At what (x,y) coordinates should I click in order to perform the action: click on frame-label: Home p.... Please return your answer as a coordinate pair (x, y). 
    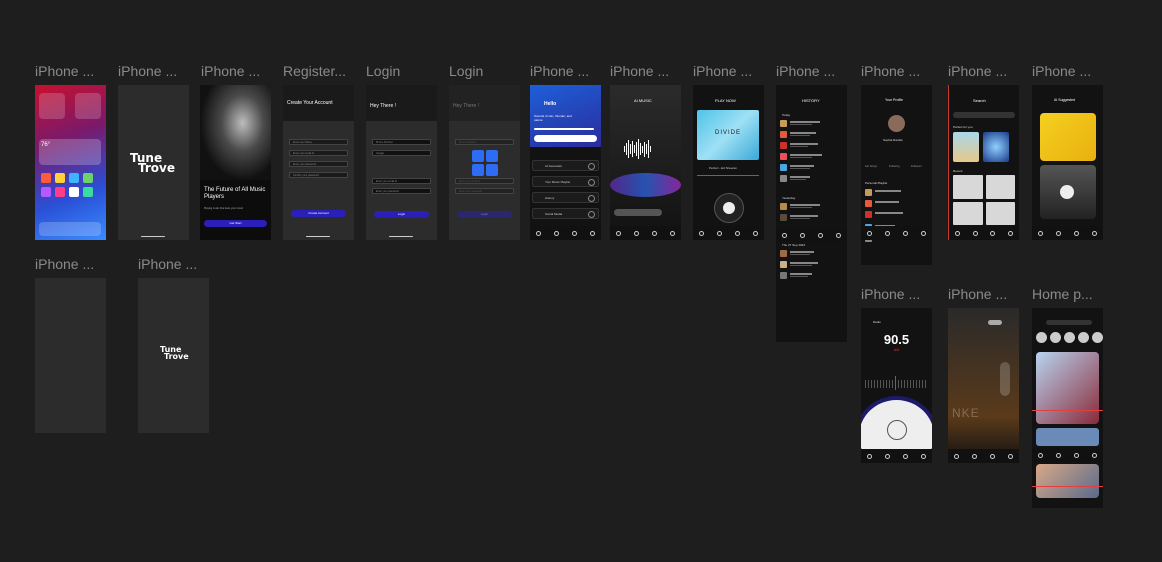
    Looking at the image, I should click on (1062, 294).